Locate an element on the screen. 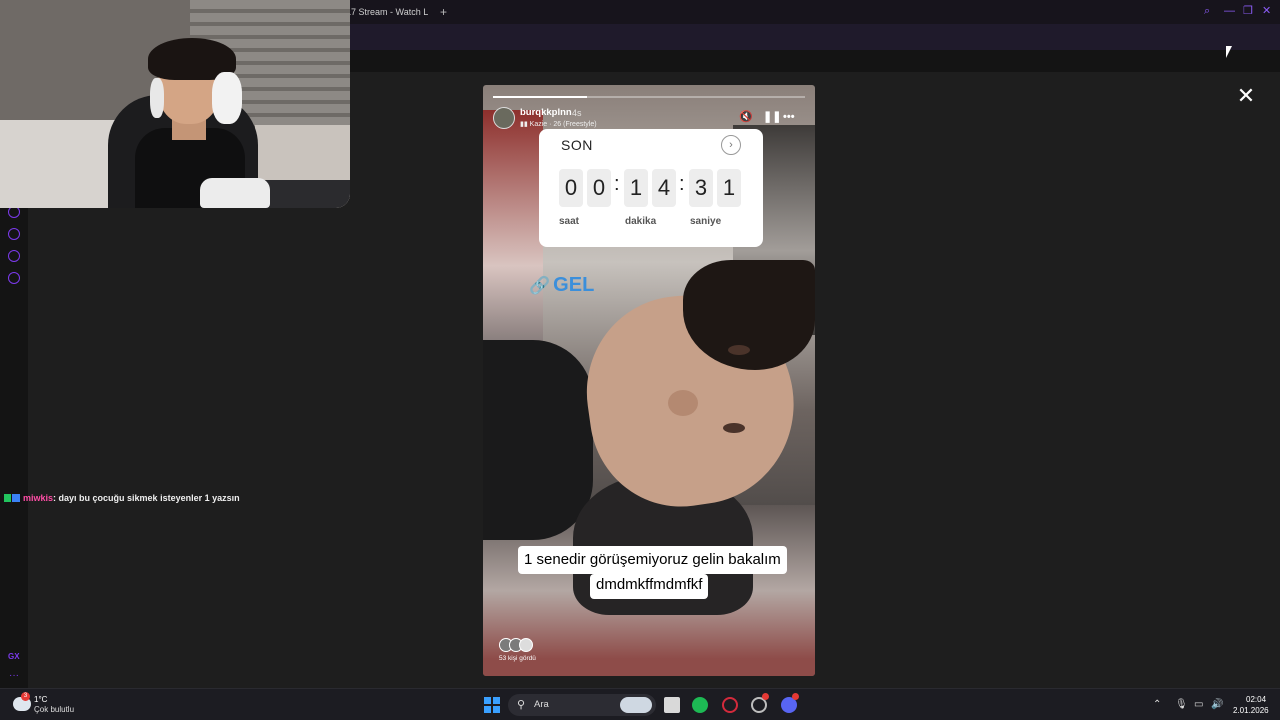 The image size is (1280, 720). story-viewers-count: 53 kişi gördü is located at coordinates (517, 658).